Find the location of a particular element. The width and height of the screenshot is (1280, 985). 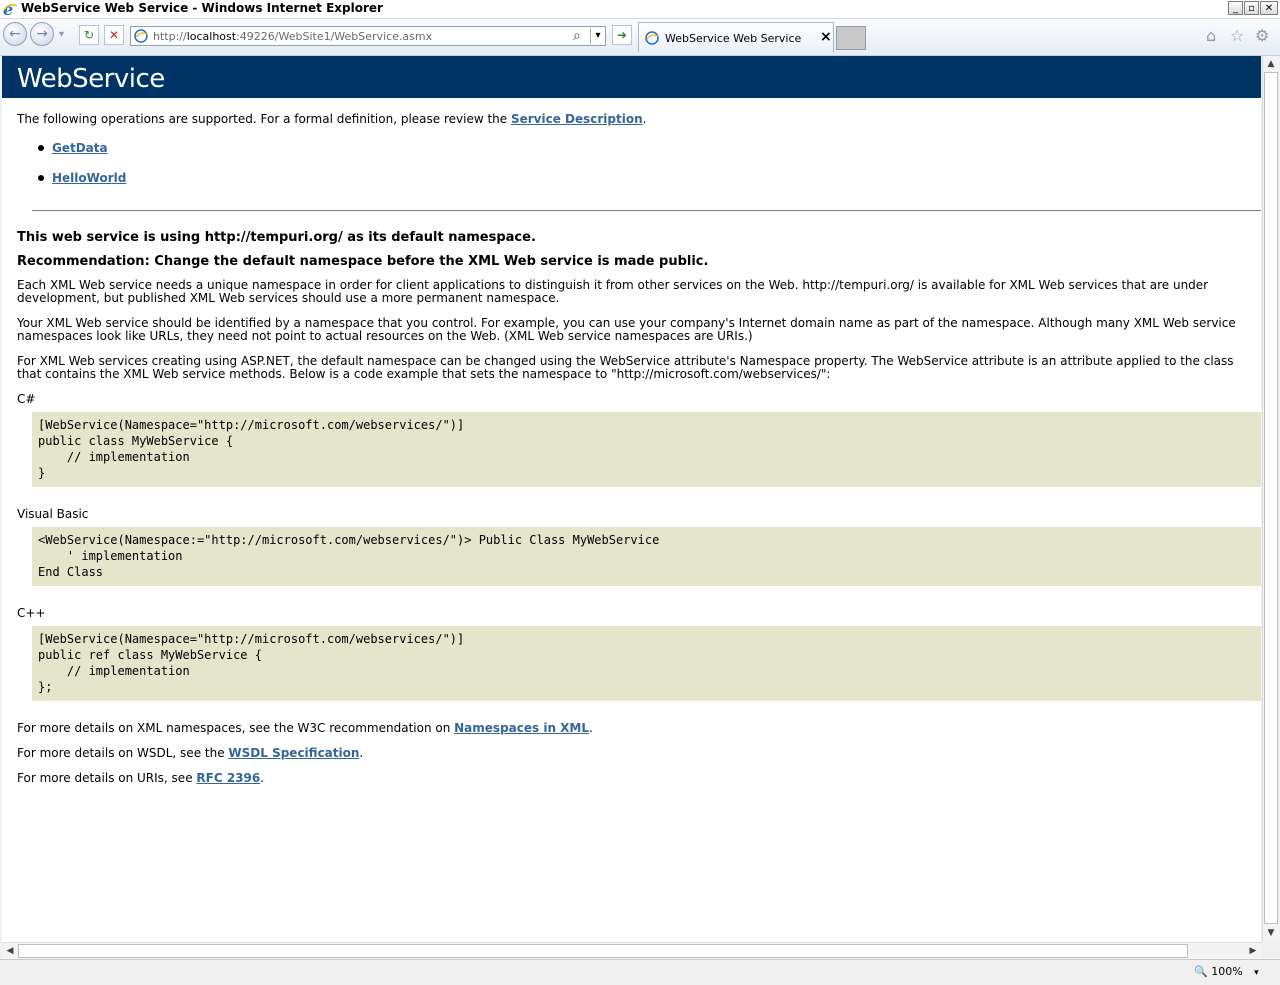

address-dropdown-icon: ▾ is located at coordinates (597, 36).